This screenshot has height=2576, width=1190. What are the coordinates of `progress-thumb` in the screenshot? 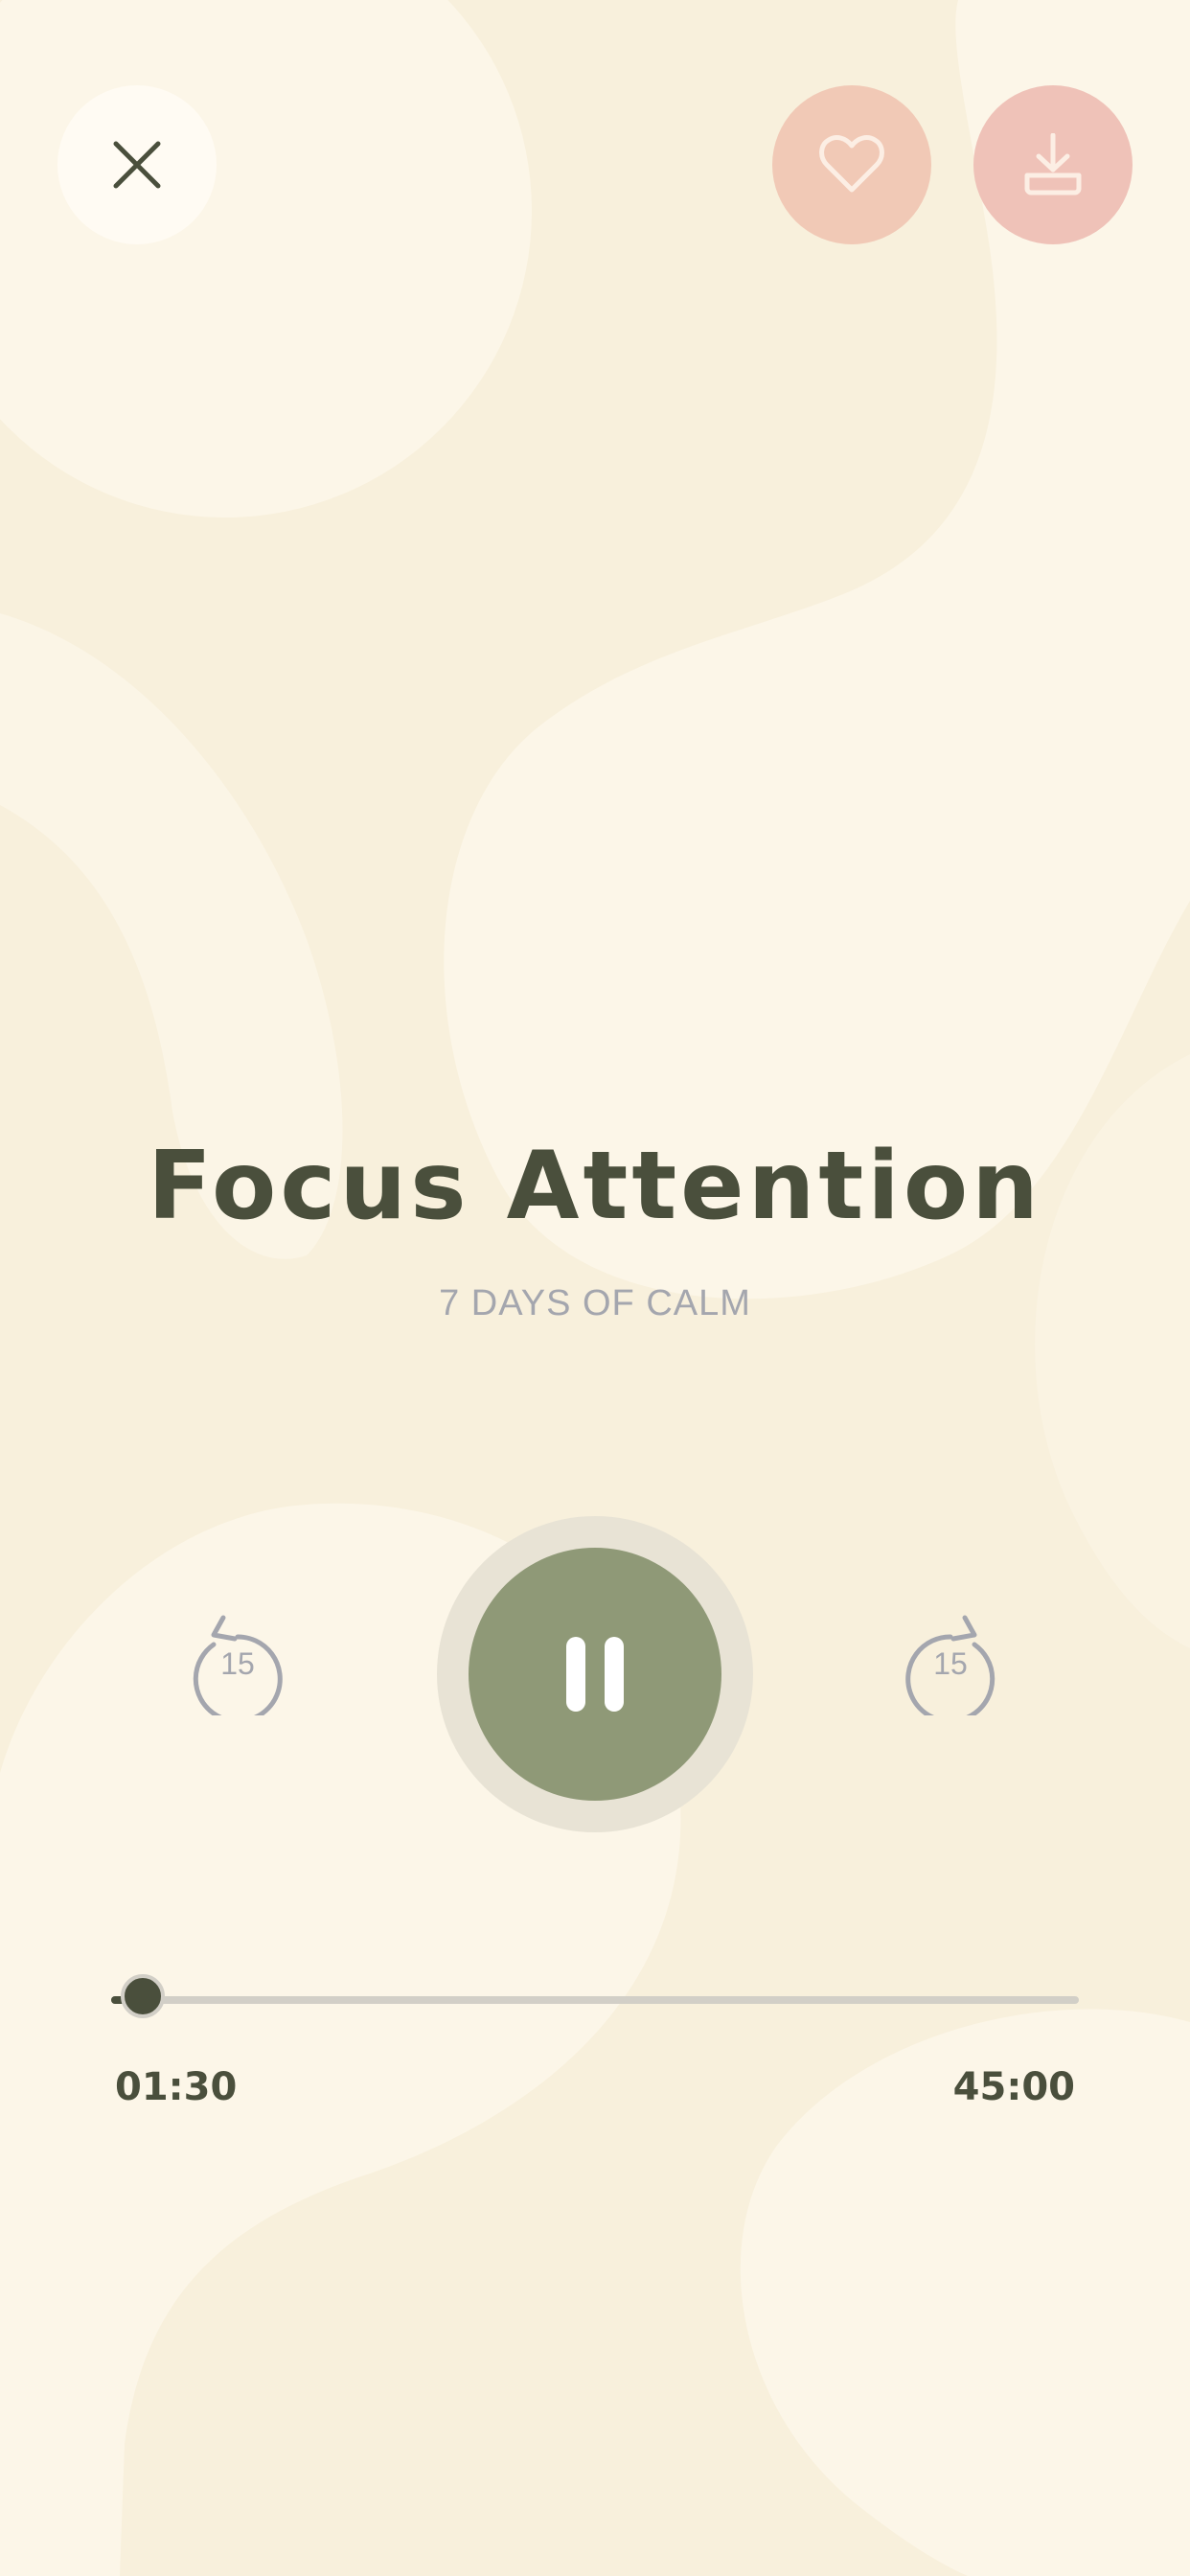 It's located at (144, 1996).